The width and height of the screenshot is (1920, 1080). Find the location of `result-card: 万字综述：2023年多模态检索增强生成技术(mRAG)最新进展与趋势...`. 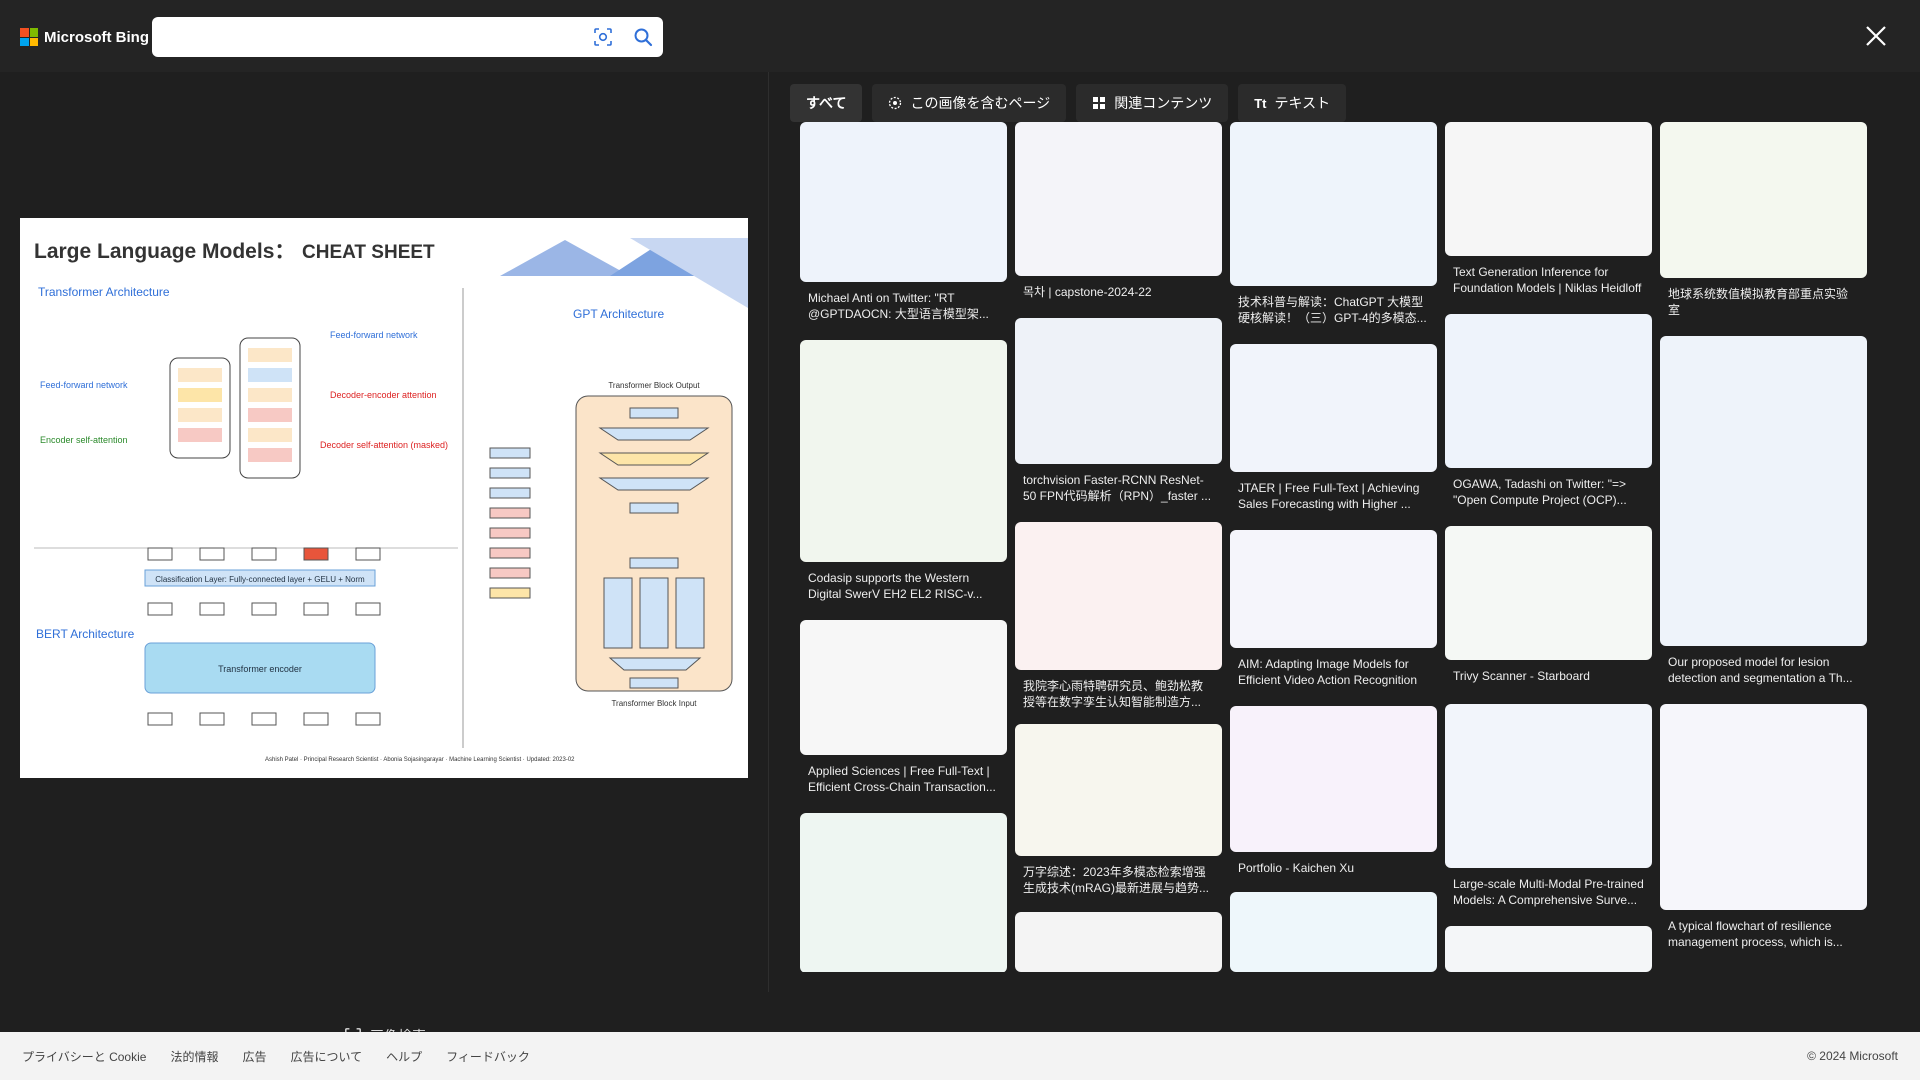

result-card: 万字综述：2023年多模态检索增强生成技术(mRAG)最新进展与趋势... is located at coordinates (1118, 810).